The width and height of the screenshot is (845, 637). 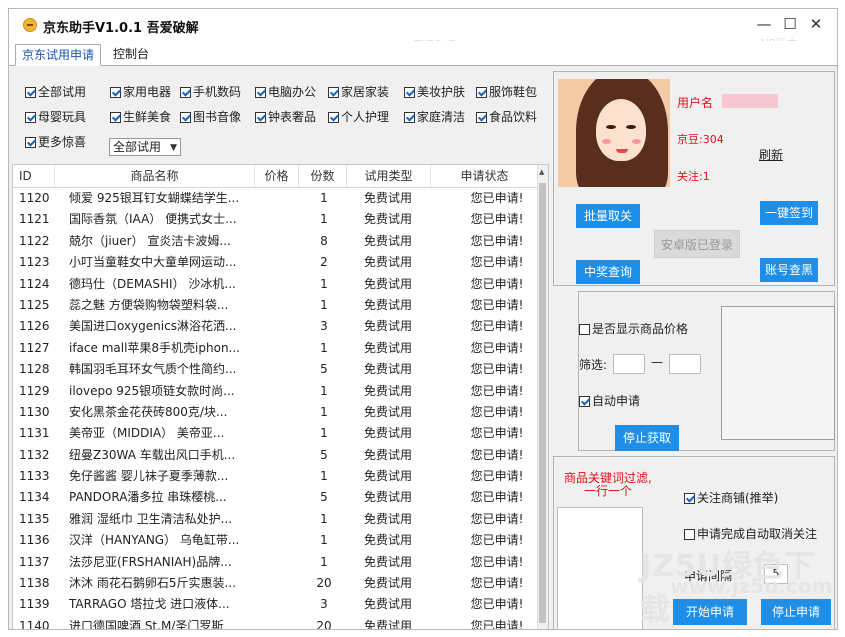 I want to click on category-label: 图书音像, so click(x=217, y=117).